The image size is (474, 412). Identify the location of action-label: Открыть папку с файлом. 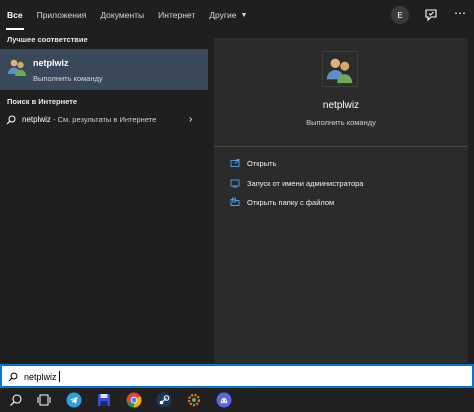
(291, 202).